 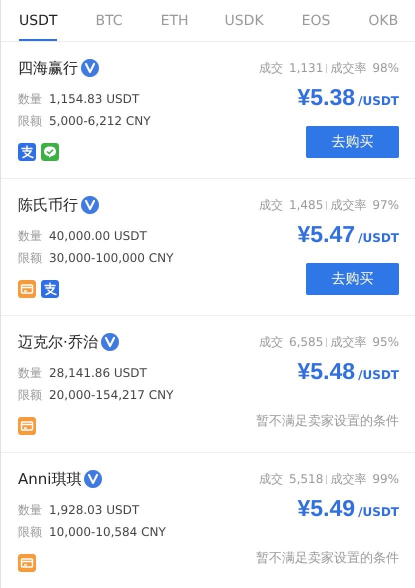 I want to click on amount-value: 28,141.86 USDT, so click(x=98, y=373).